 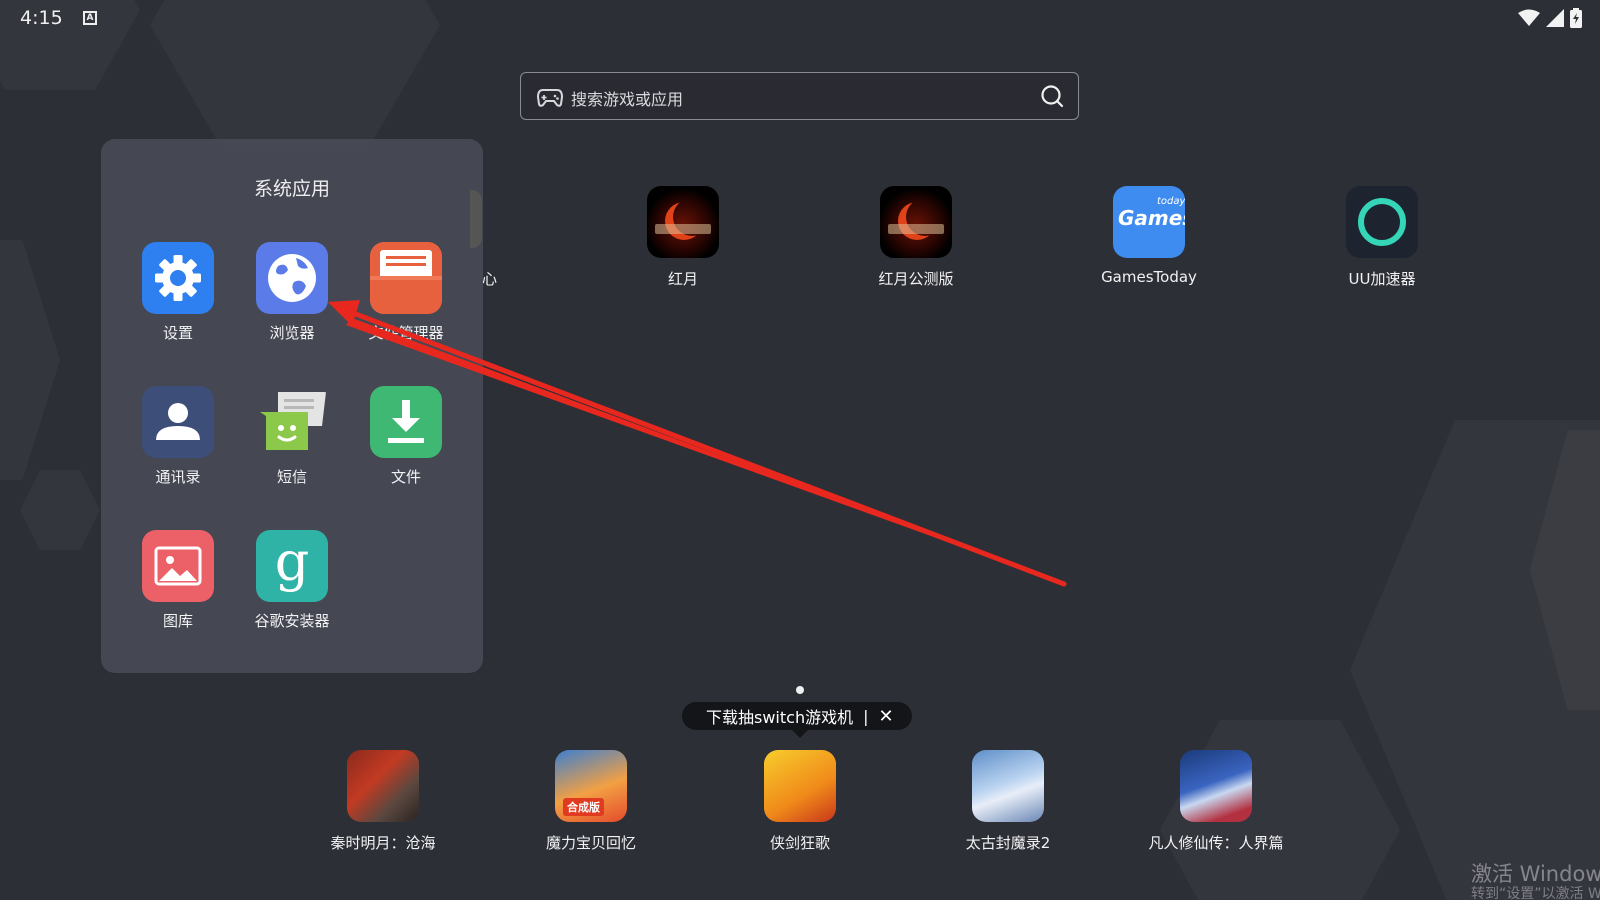 I want to click on moli-game-icon: 合成版, so click(x=591, y=786).